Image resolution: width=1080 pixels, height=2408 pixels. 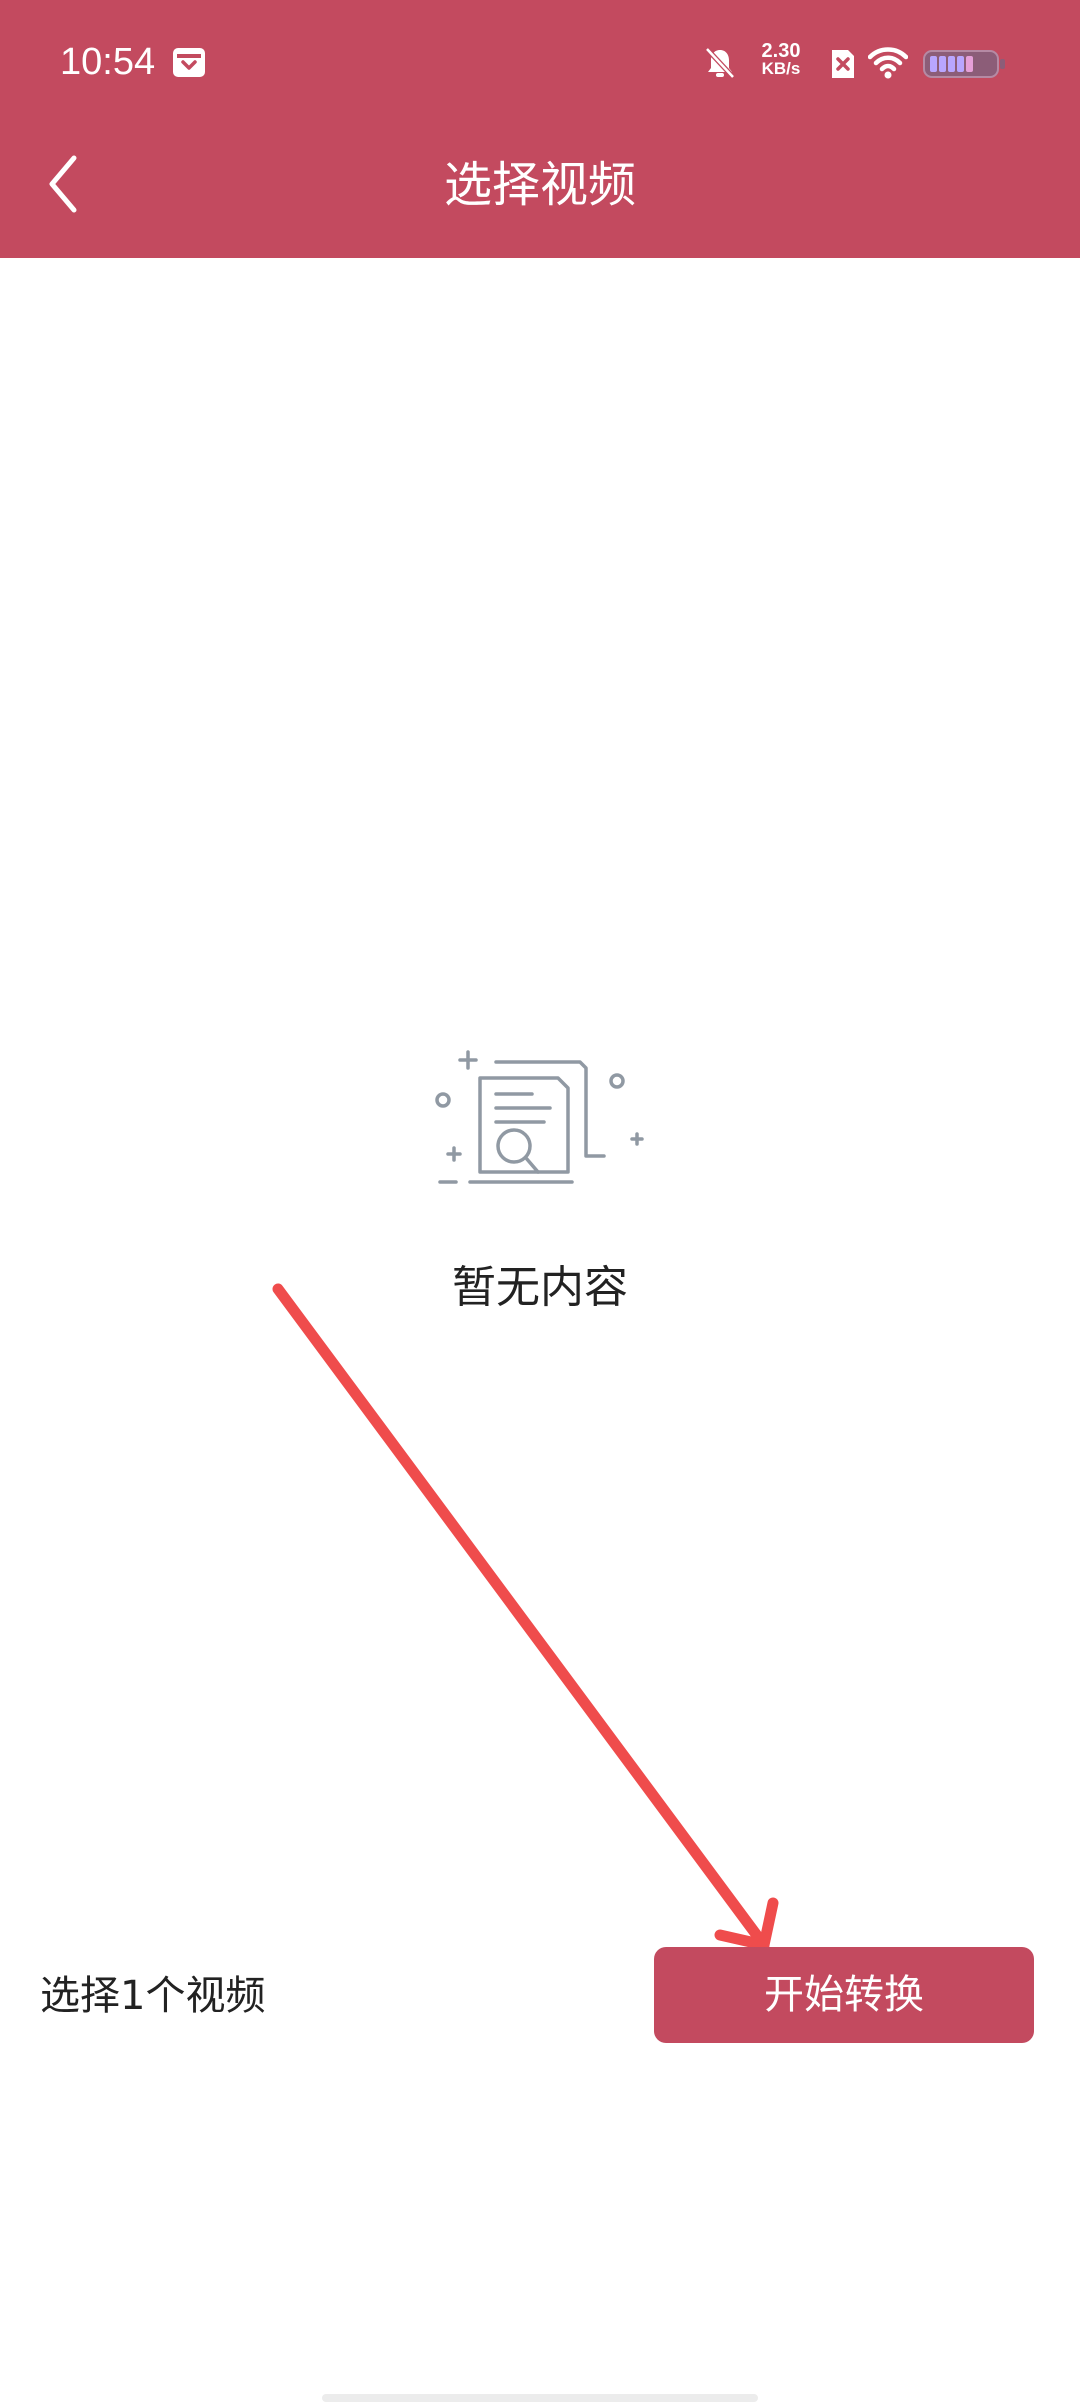 I want to click on app-header: 10:54 2.30 KB/s 选择视频, so click(x=540, y=129).